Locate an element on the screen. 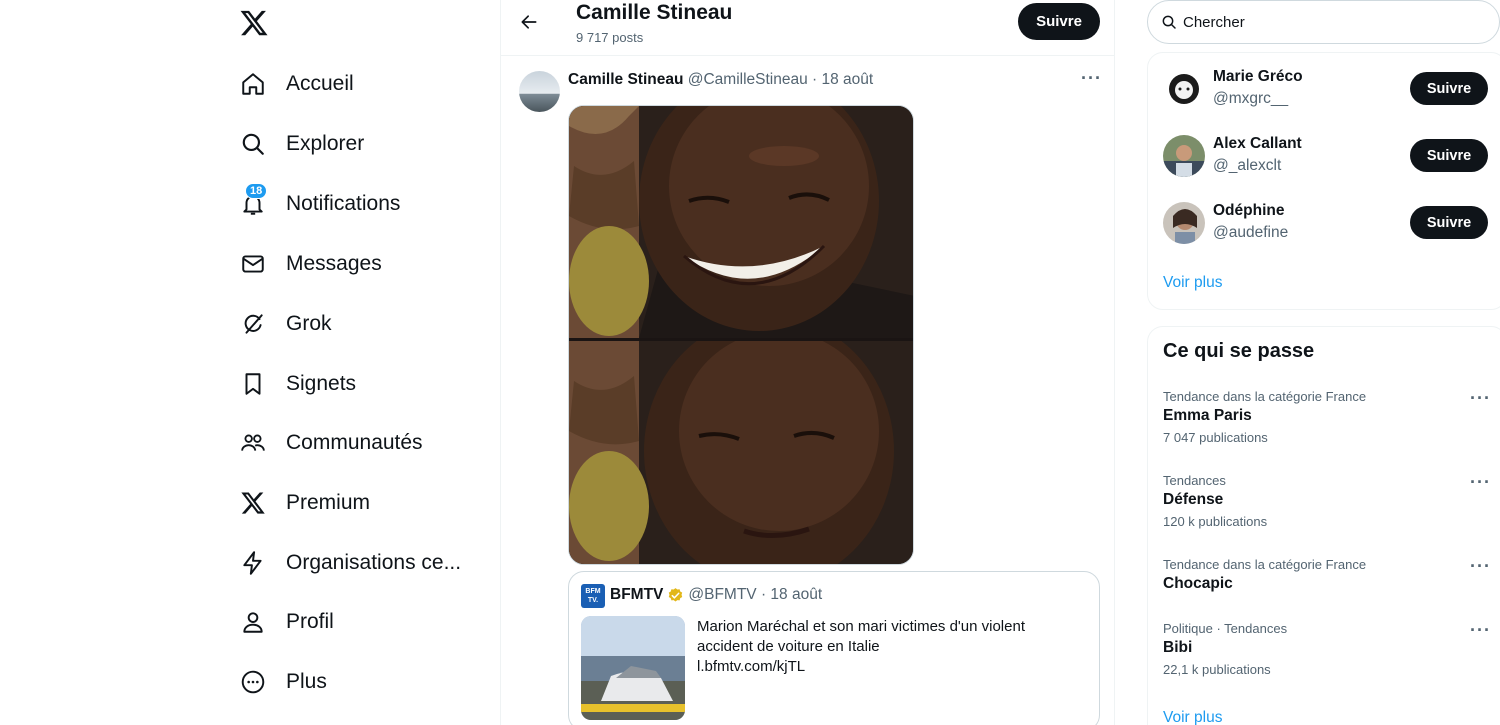 This screenshot has height=725, width=1500. follow-suggestion: Marie Gréco @mxgrc__ Suivre is located at coordinates (1328, 90).